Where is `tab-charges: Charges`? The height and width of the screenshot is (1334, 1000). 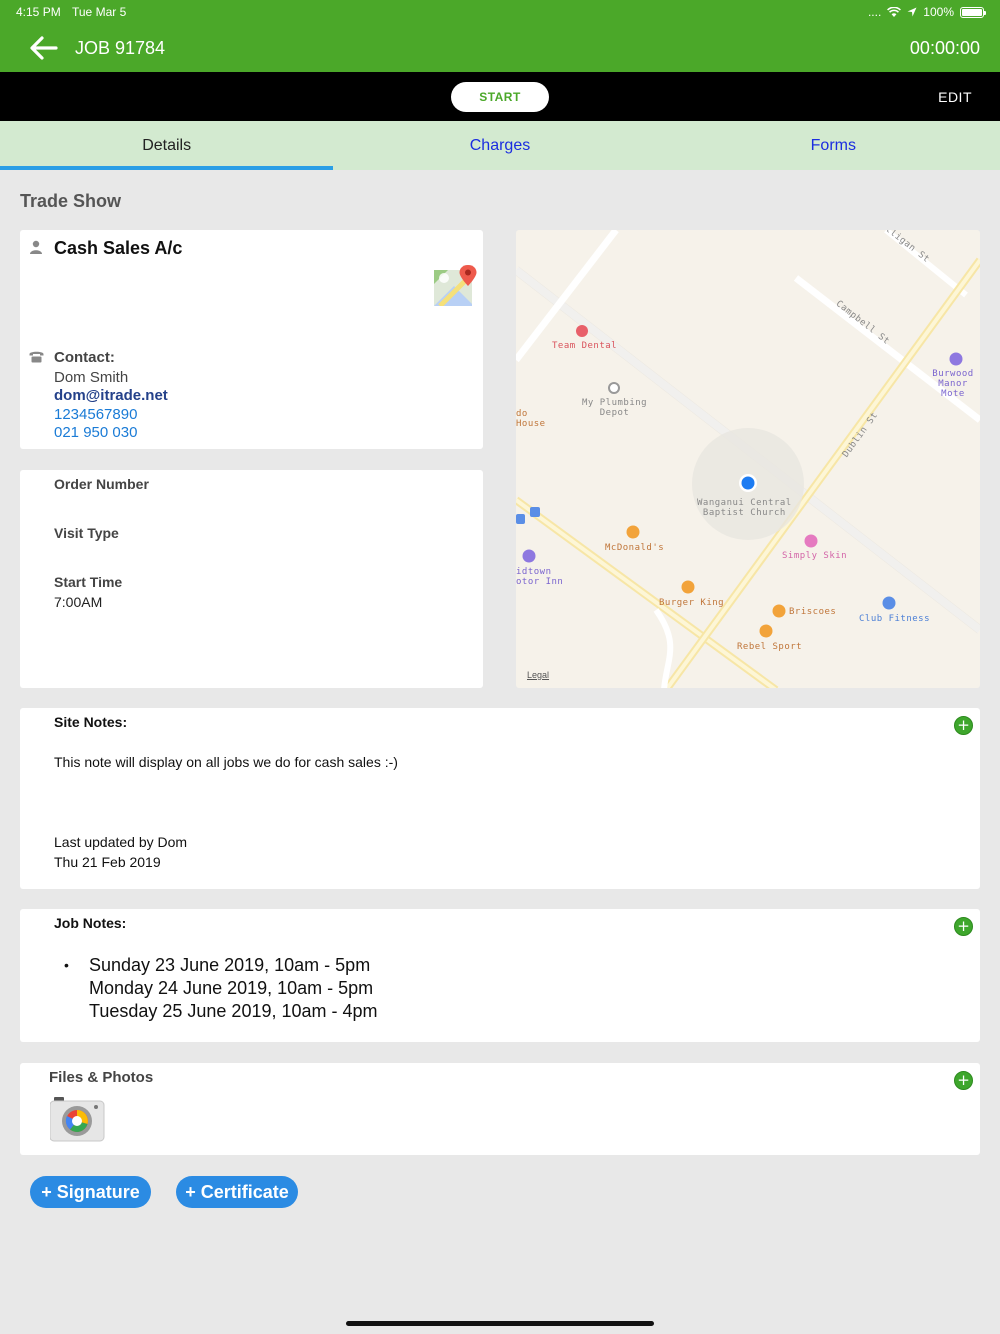 tab-charges: Charges is located at coordinates (499, 145).